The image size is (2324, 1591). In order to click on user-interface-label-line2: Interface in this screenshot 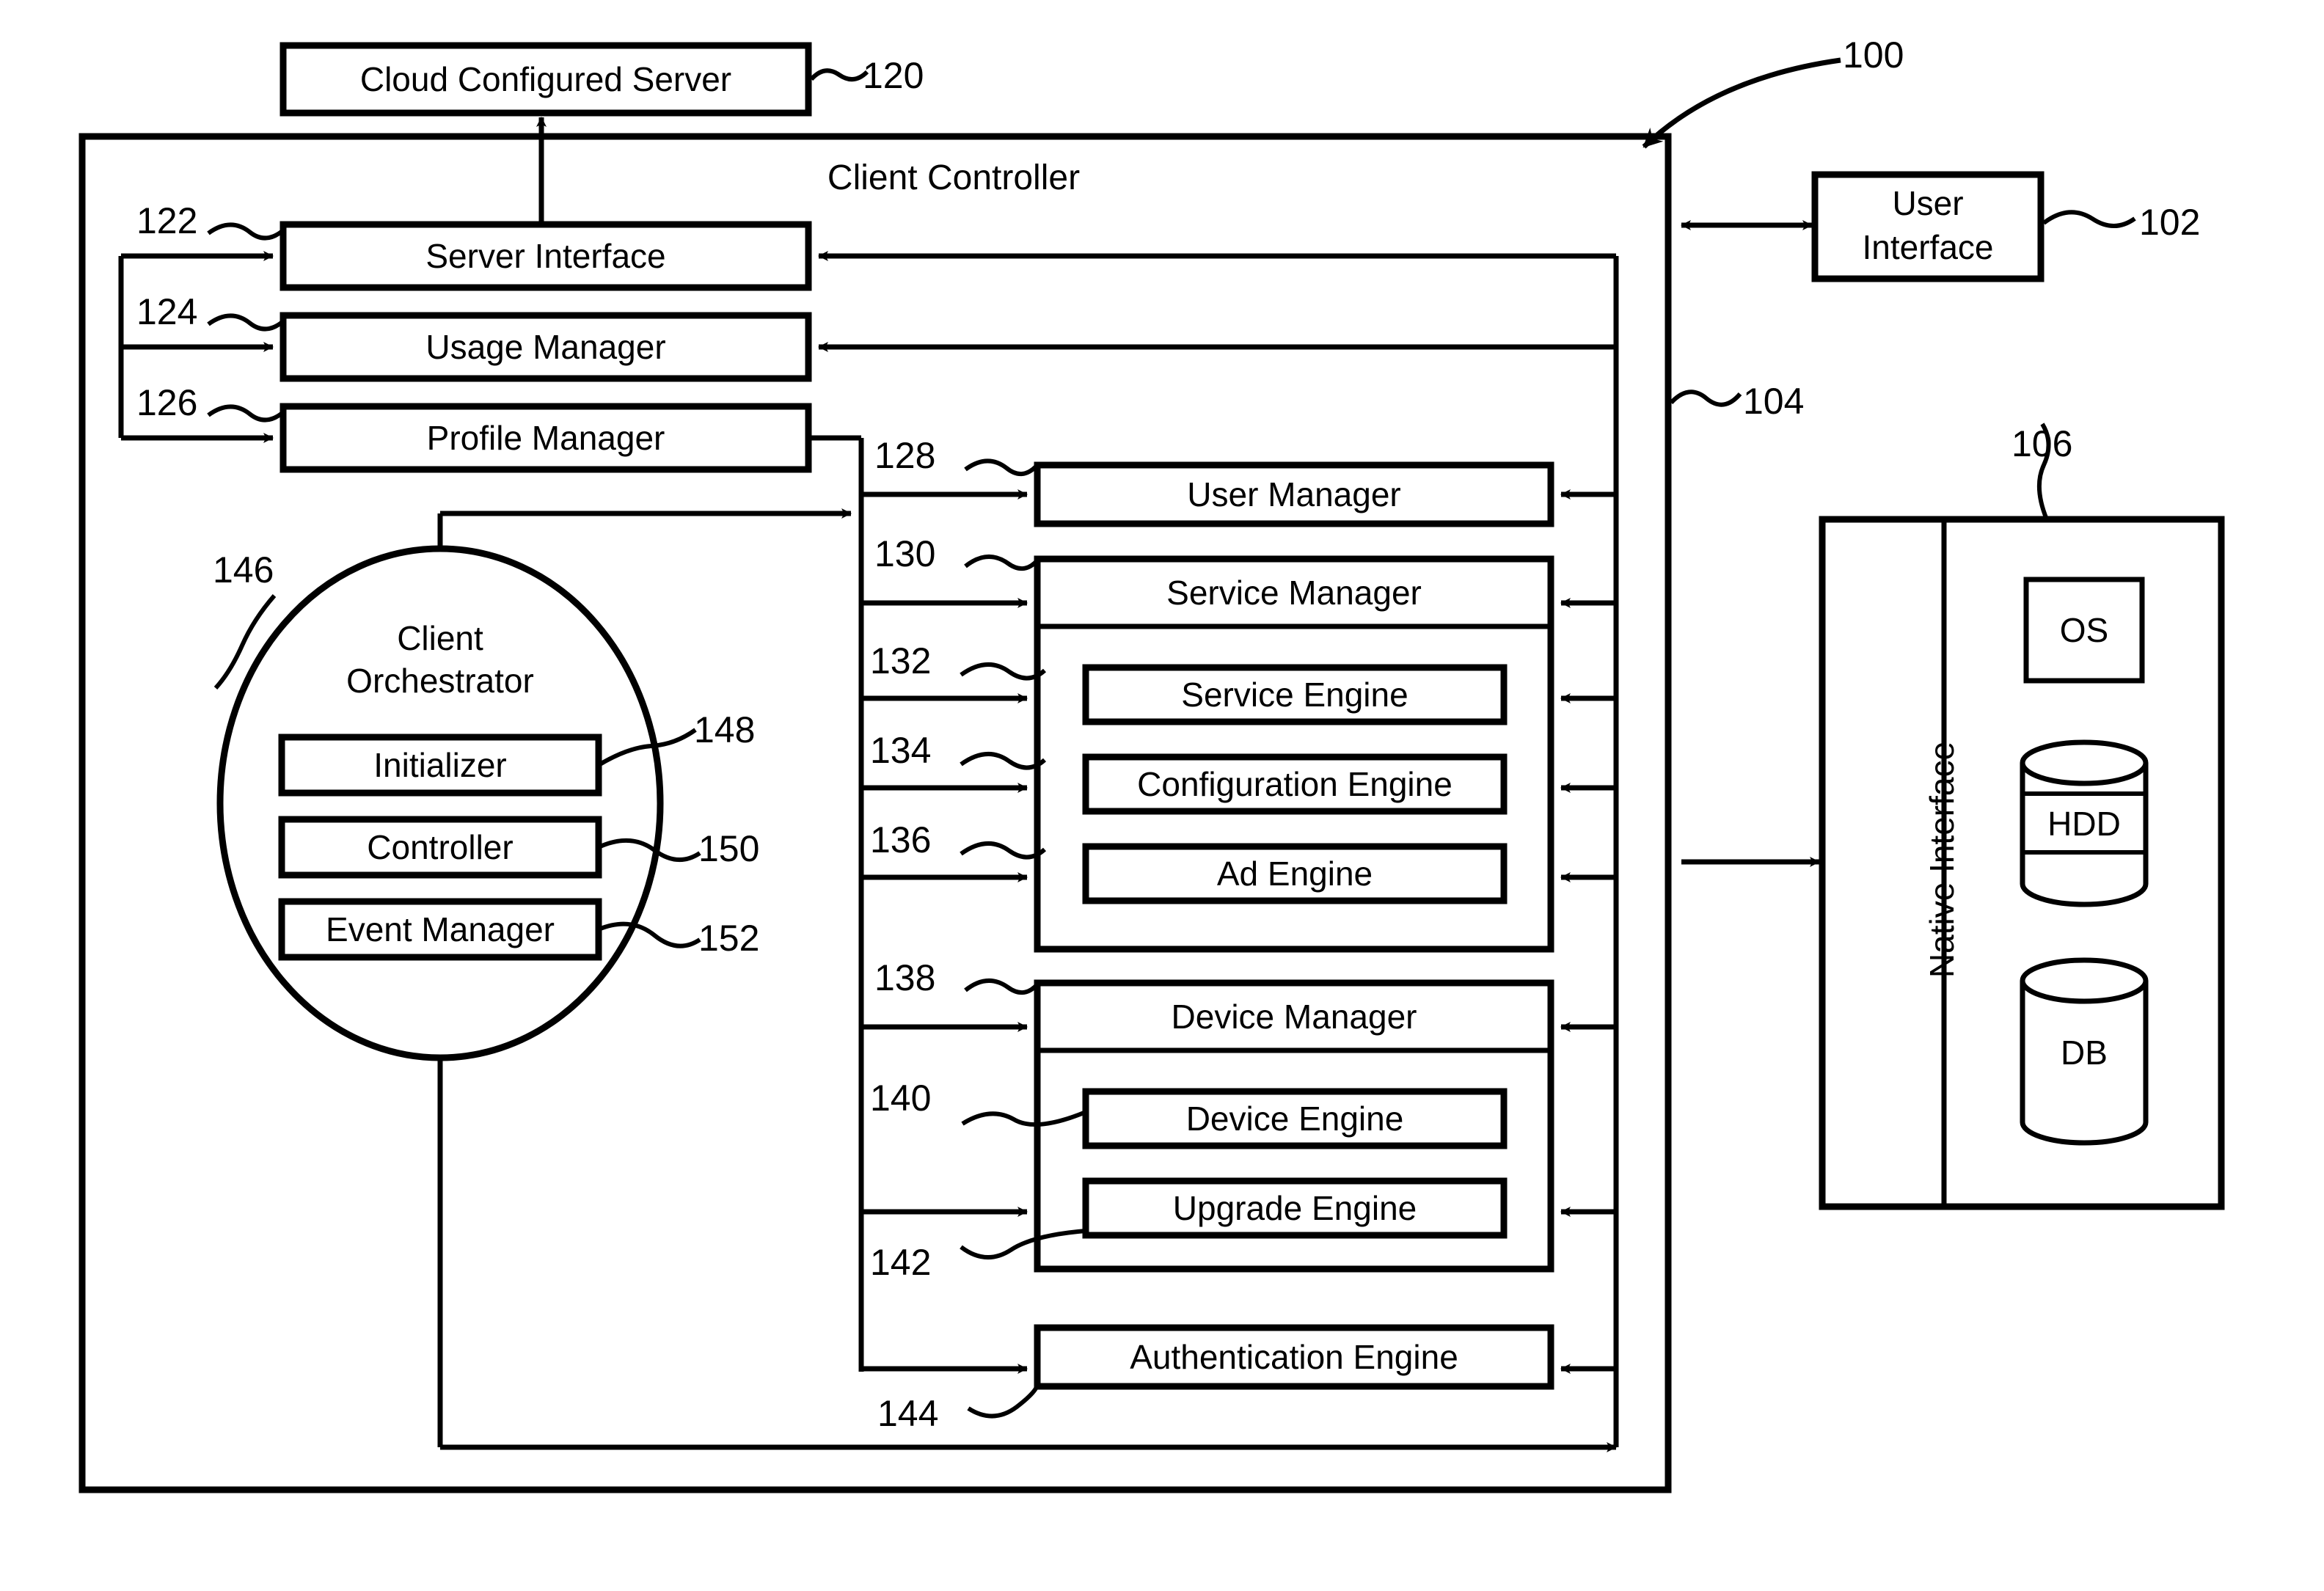, I will do `click(1928, 246)`.